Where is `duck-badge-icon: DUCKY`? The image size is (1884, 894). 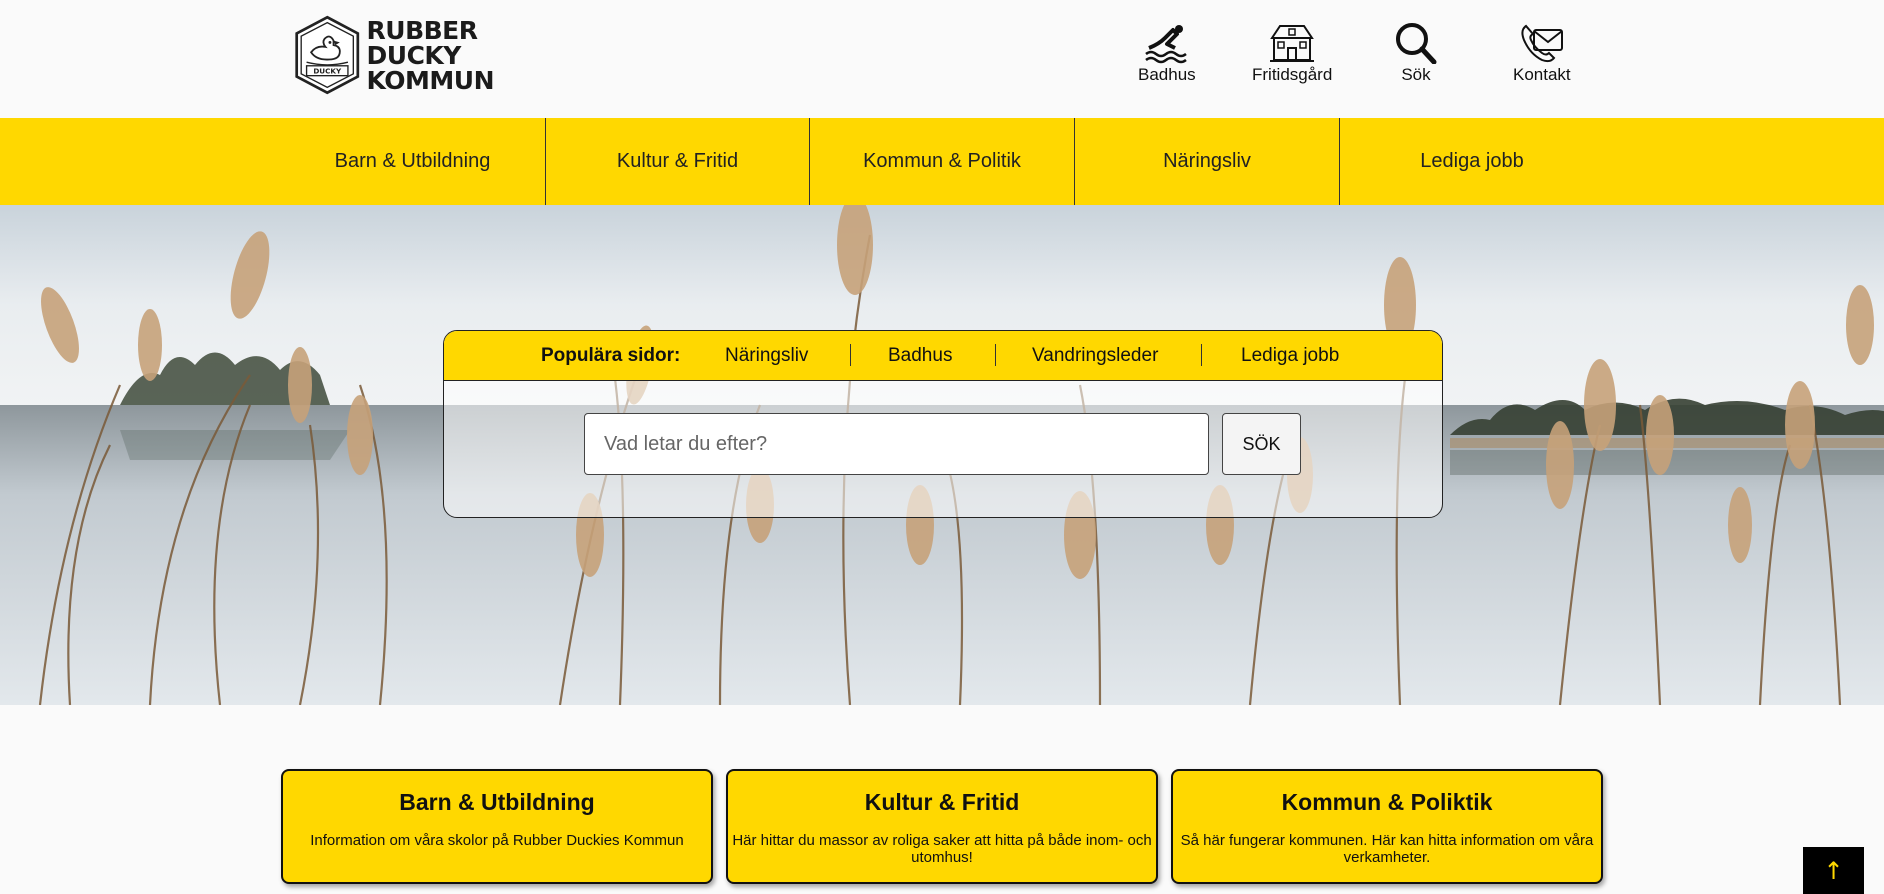 duck-badge-icon: DUCKY is located at coordinates (327, 55).